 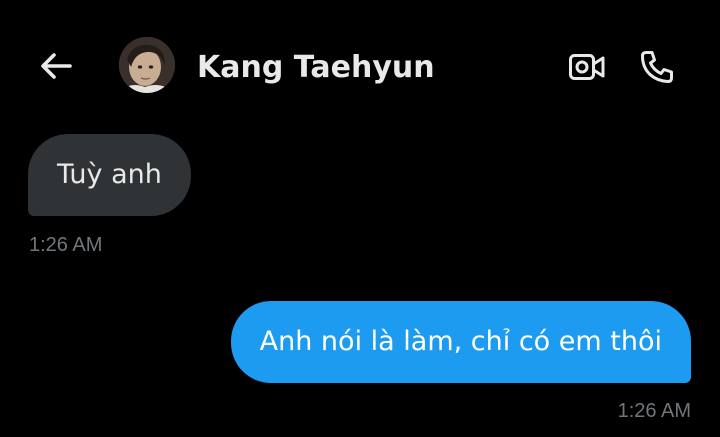 I want to click on video-camera-icon, so click(x=587, y=67).